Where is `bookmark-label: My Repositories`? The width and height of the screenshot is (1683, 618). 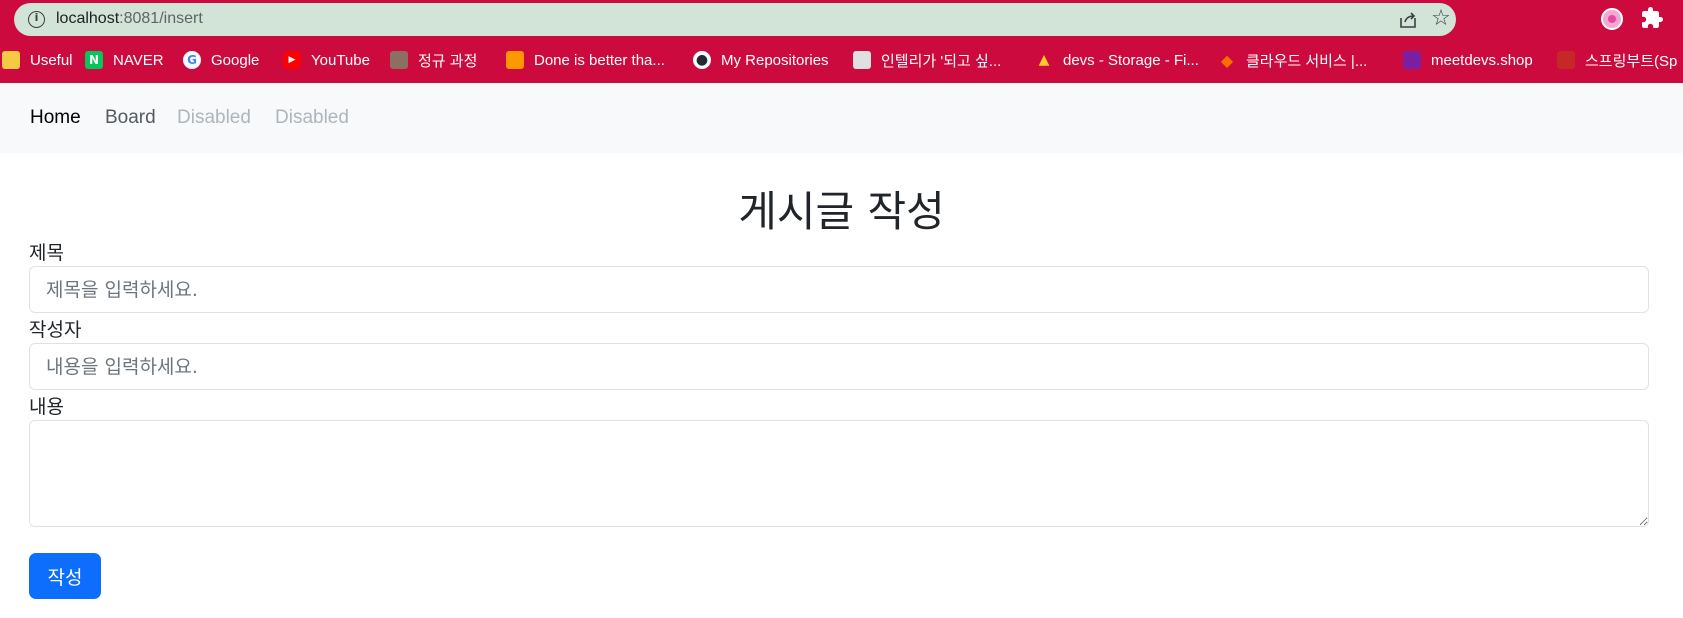
bookmark-label: My Repositories is located at coordinates (775, 60).